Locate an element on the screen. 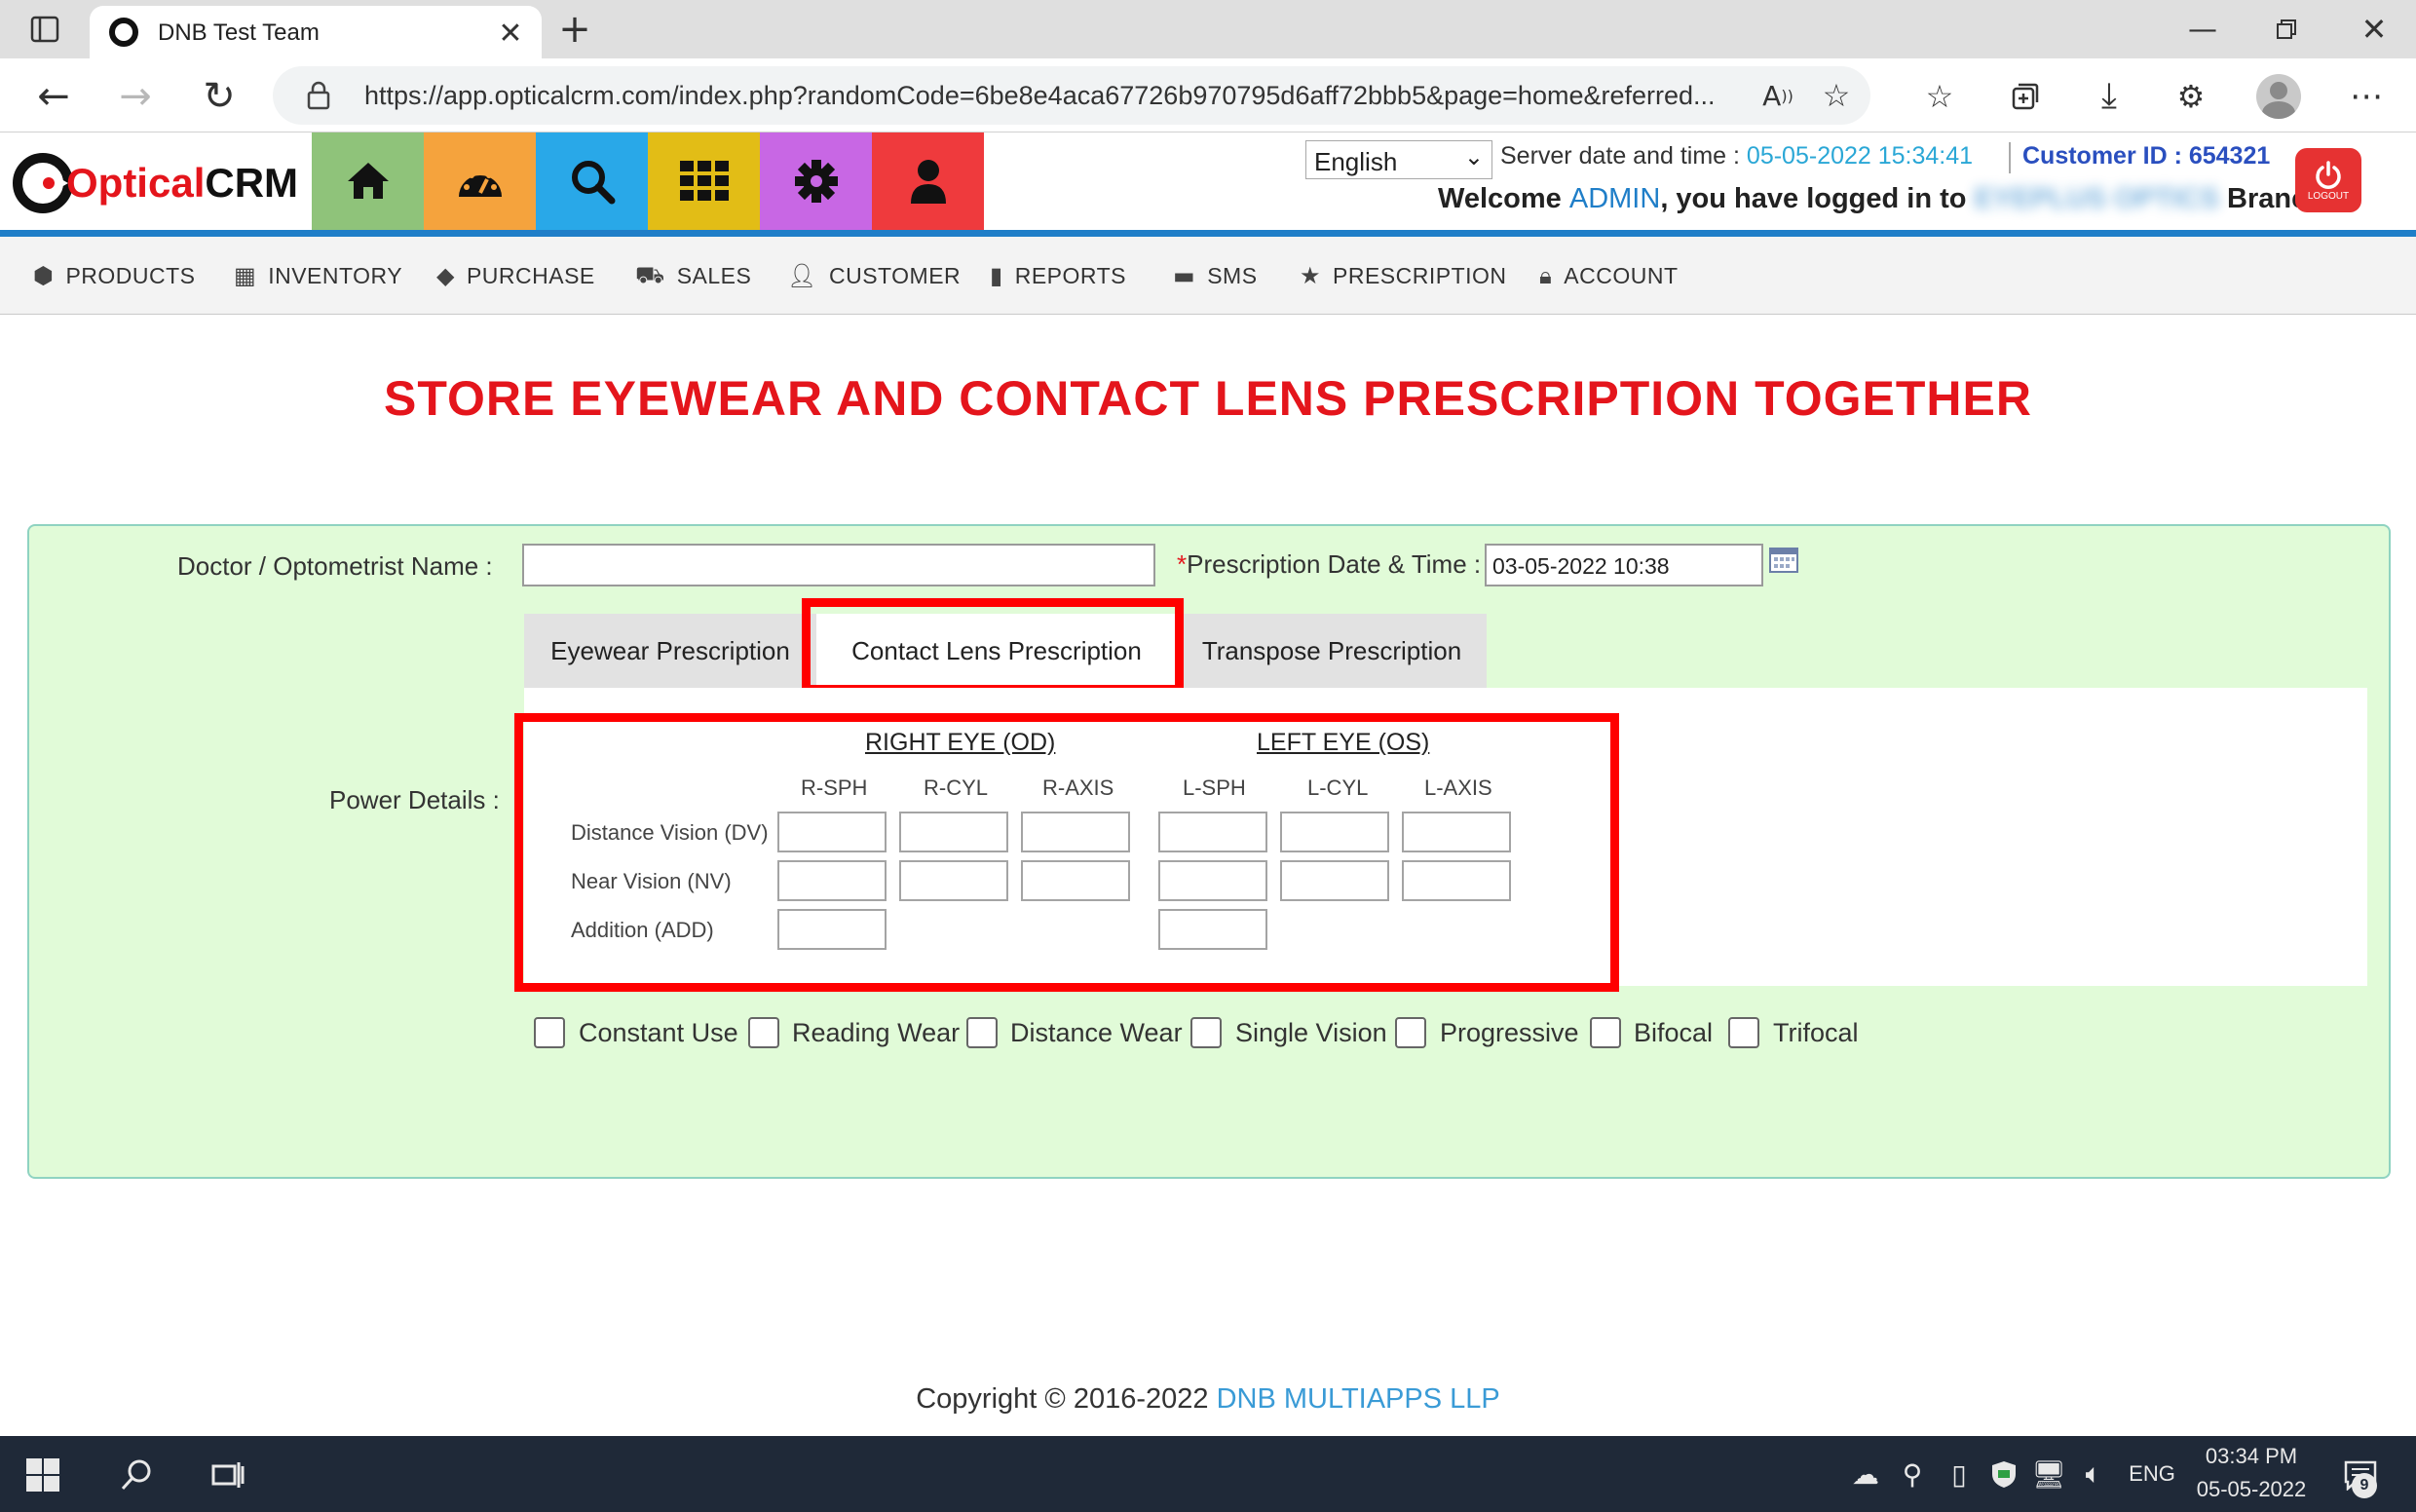 Image resolution: width=2416 pixels, height=1512 pixels. dv-r-sph-input is located at coordinates (832, 832).